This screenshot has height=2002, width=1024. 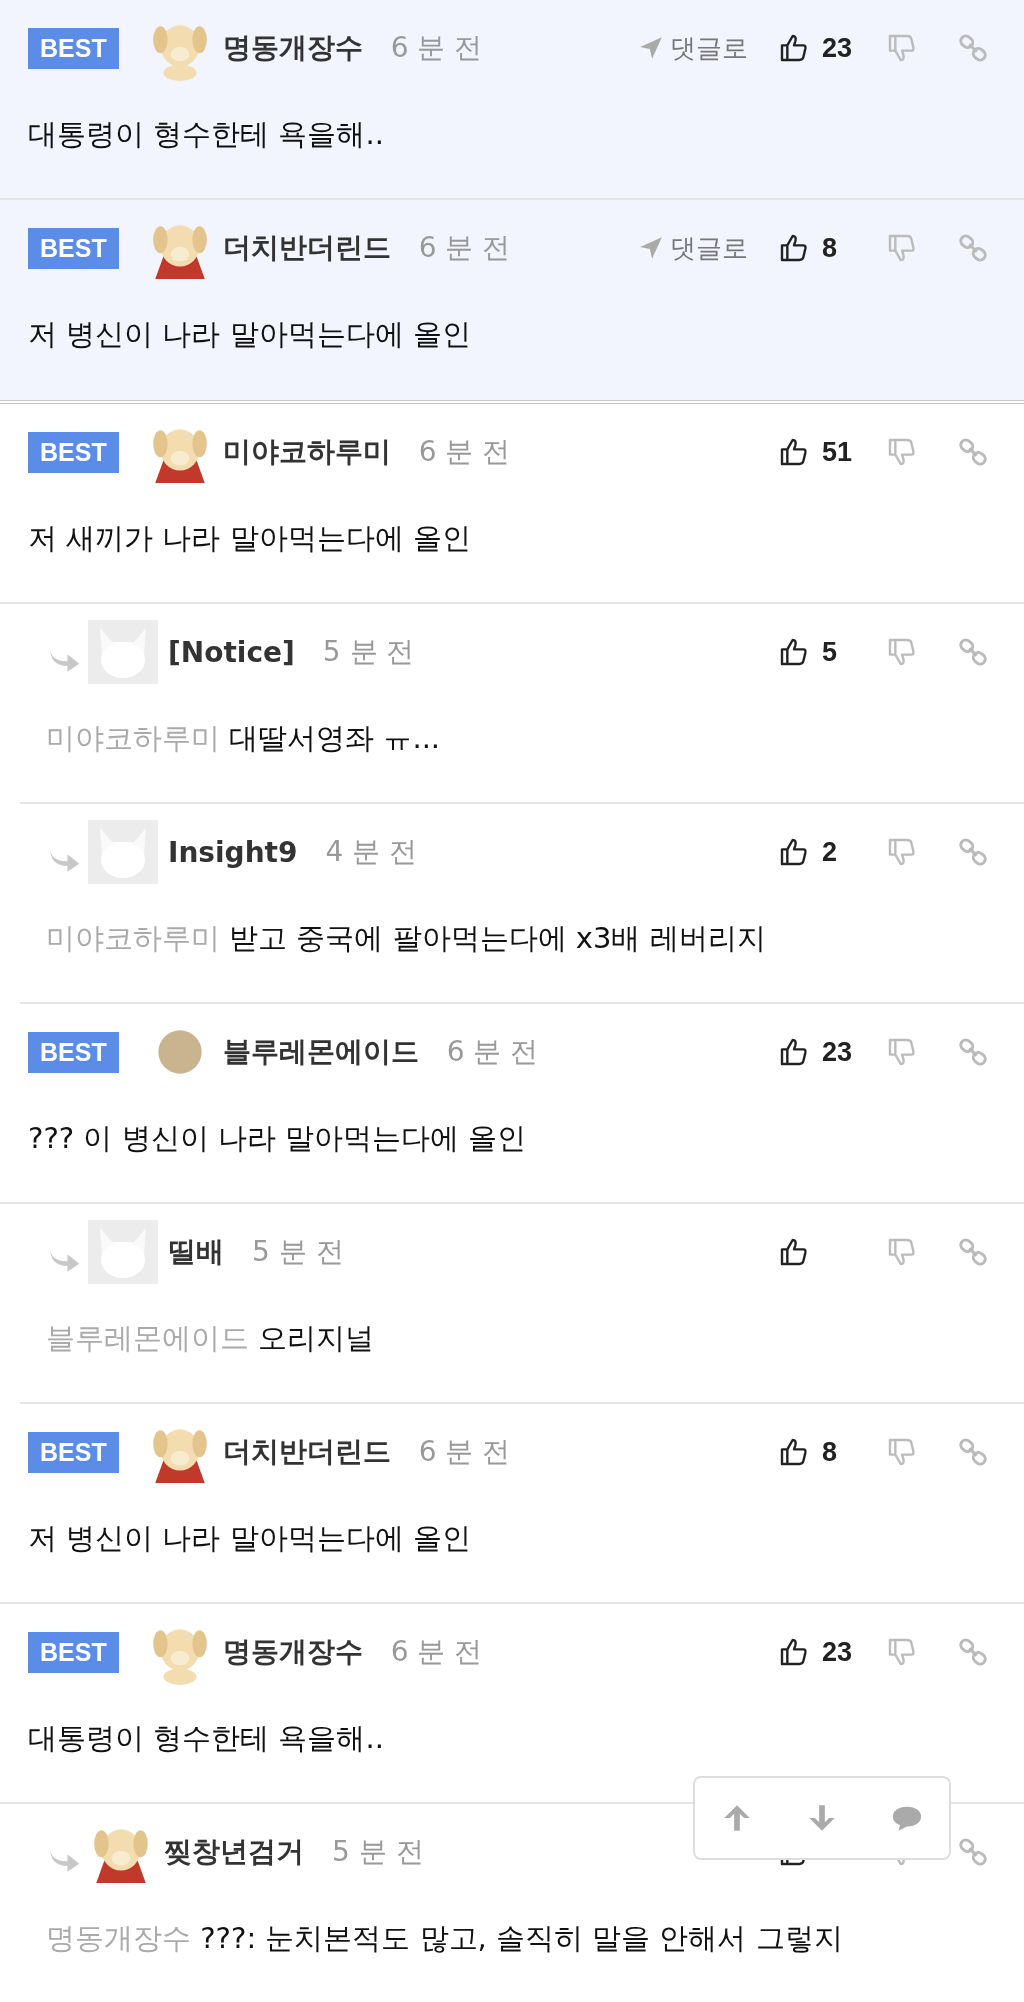 I want to click on comment-text: 미야코하루미 받고 중국에 팔아먹는다에 x3배 레버리지, so click(x=406, y=938).